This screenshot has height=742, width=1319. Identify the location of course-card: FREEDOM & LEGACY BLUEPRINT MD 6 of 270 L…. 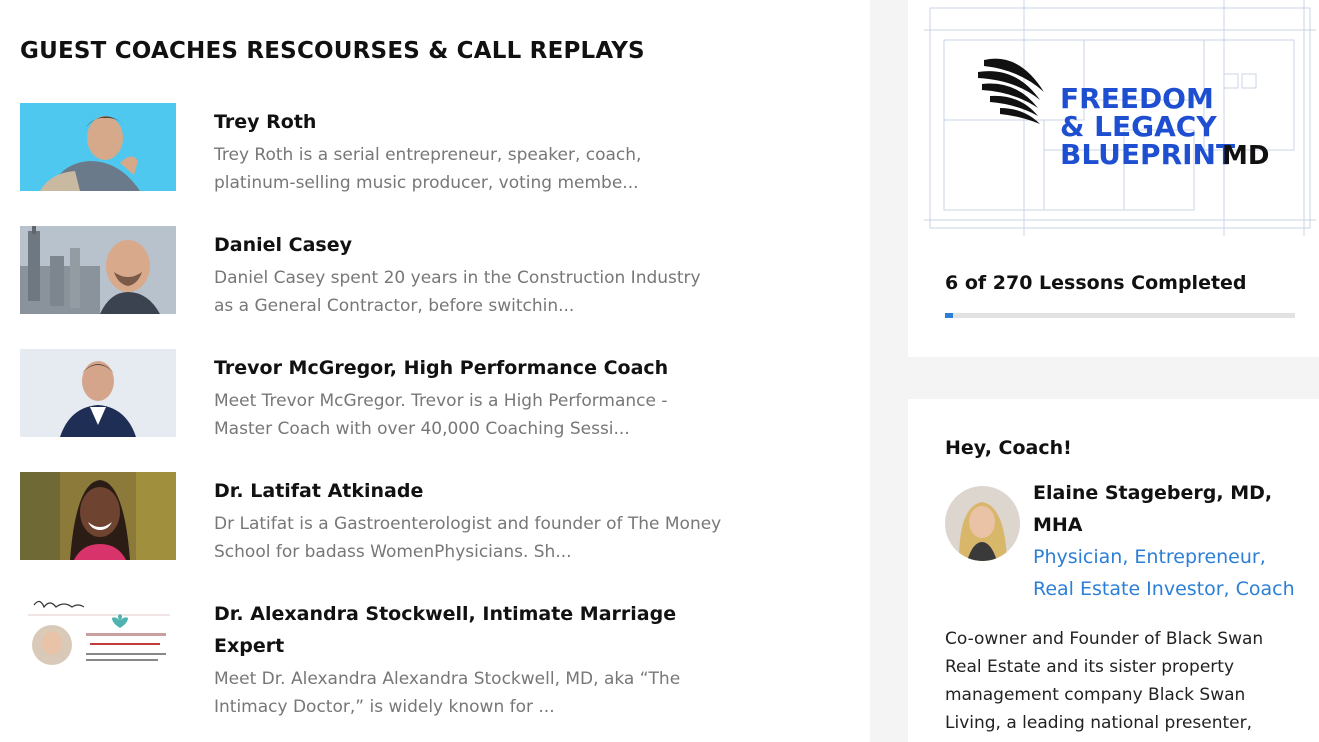
(1113, 178).